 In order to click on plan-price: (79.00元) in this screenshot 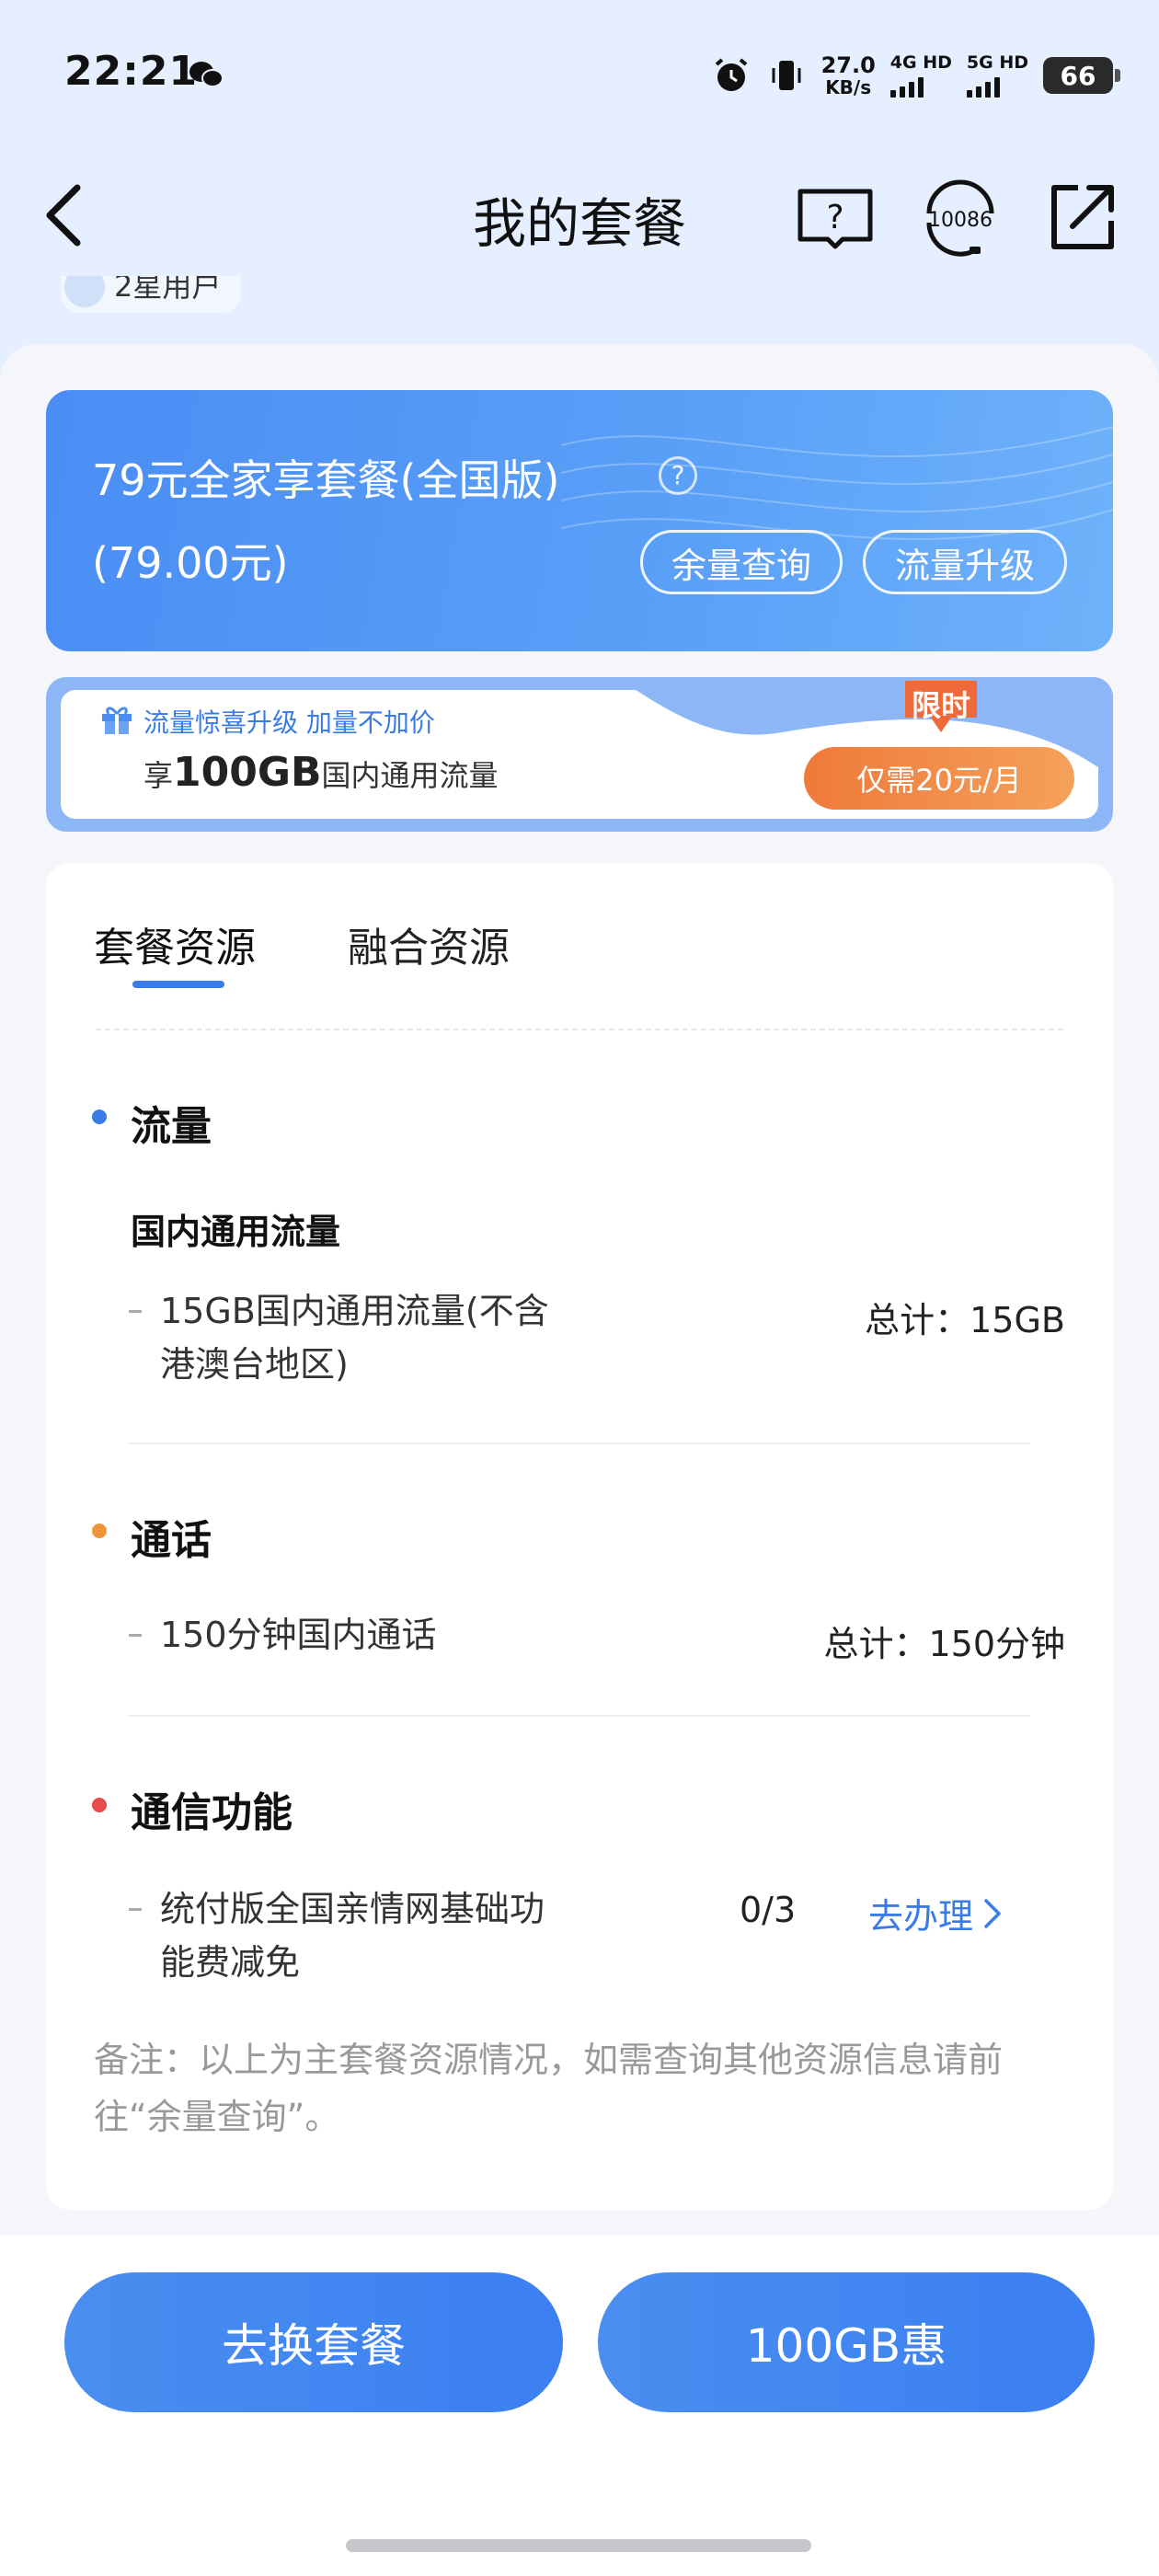, I will do `click(190, 563)`.